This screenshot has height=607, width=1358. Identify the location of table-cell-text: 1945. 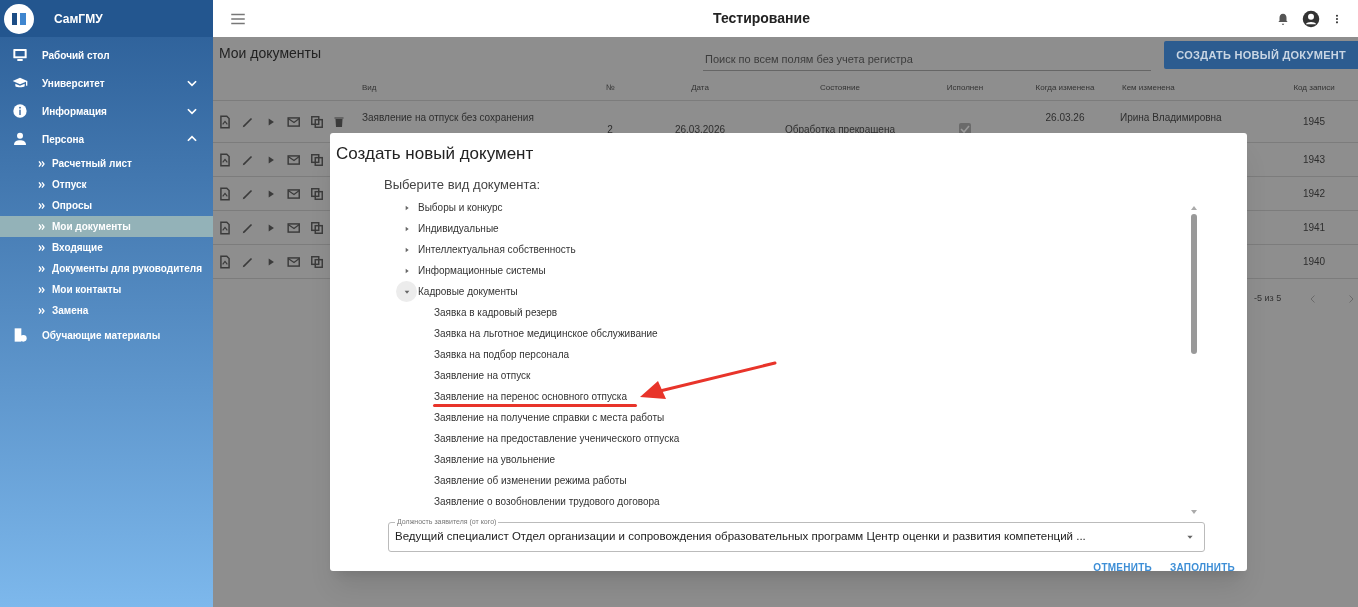
(1314, 122).